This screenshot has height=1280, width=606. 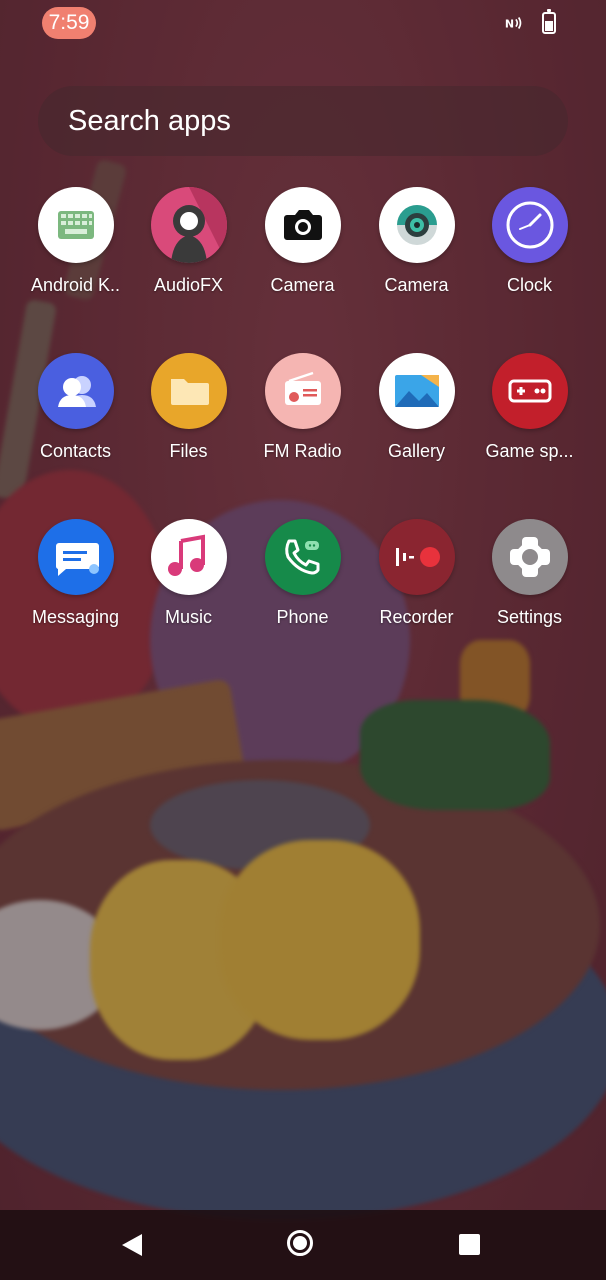 What do you see at coordinates (416, 617) in the screenshot?
I see `app-label: Recorder` at bounding box center [416, 617].